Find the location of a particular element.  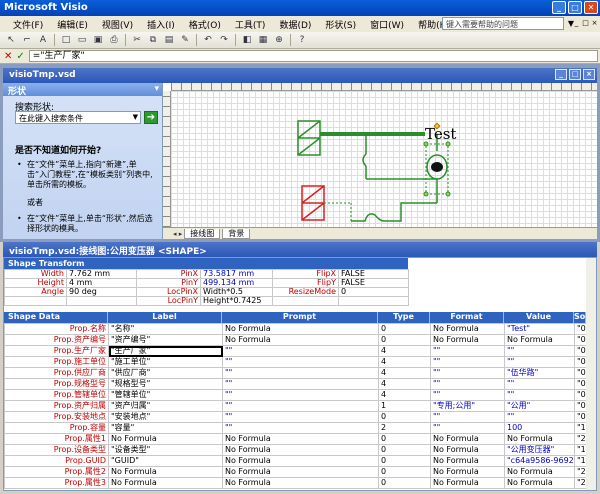

chevron-down-icon: ▼ is located at coordinates (135, 117).